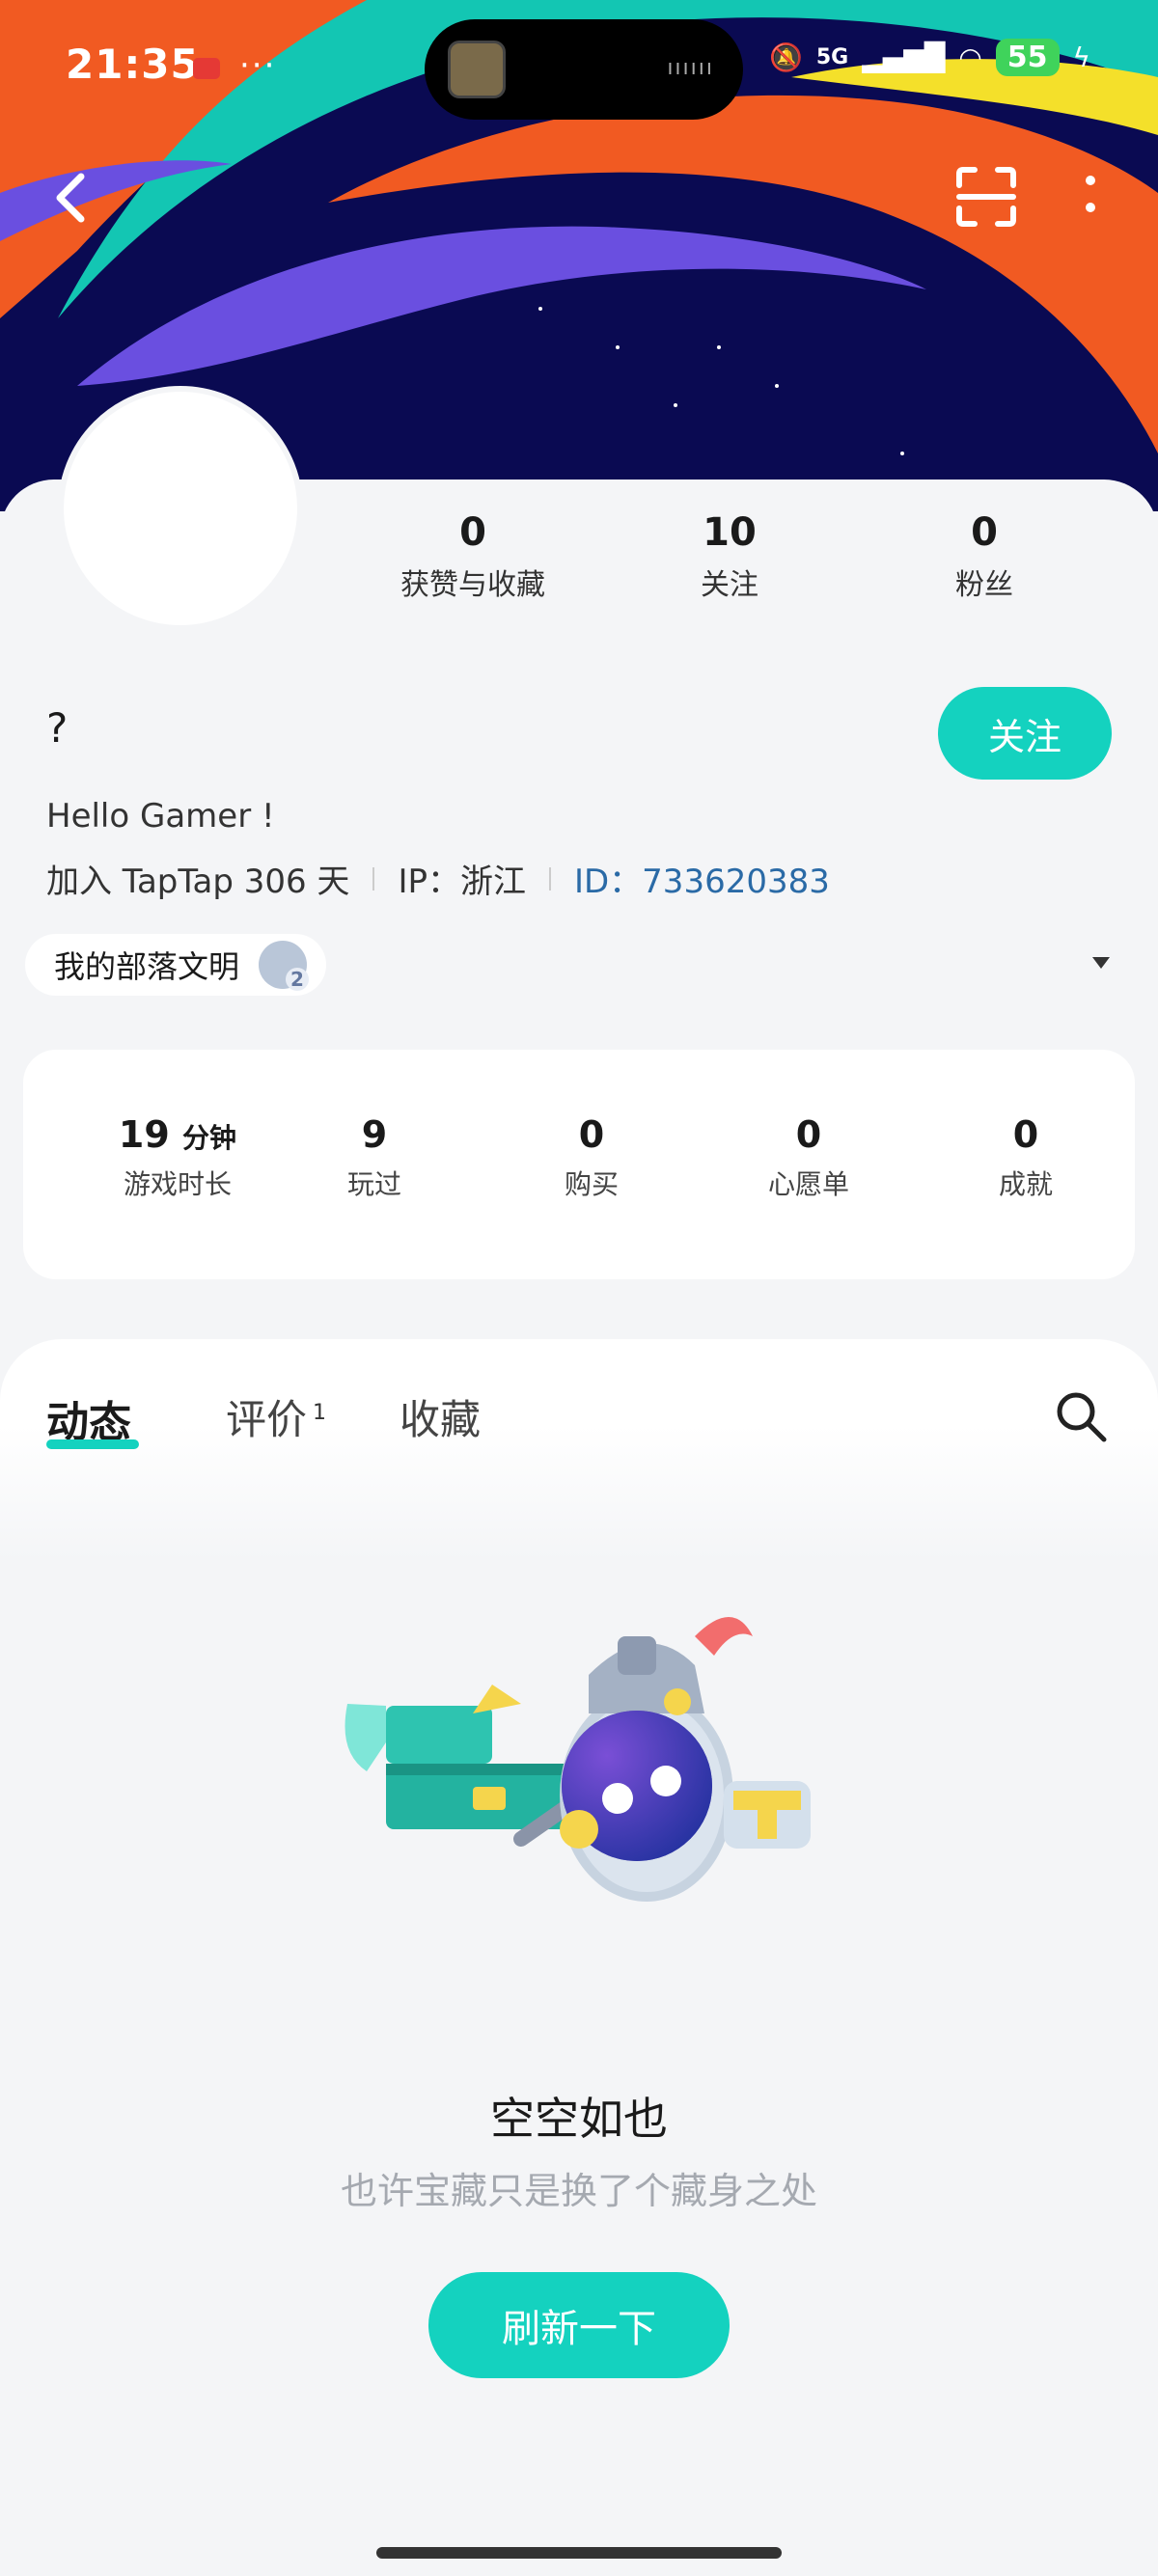 This screenshot has width=1158, height=2576. What do you see at coordinates (374, 1135) in the screenshot?
I see `stat-value: 9` at bounding box center [374, 1135].